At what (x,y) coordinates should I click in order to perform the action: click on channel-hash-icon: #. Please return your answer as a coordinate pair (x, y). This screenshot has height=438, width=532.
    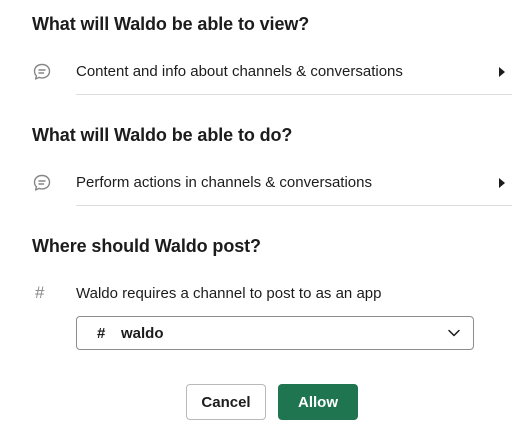
    Looking at the image, I should click on (101, 333).